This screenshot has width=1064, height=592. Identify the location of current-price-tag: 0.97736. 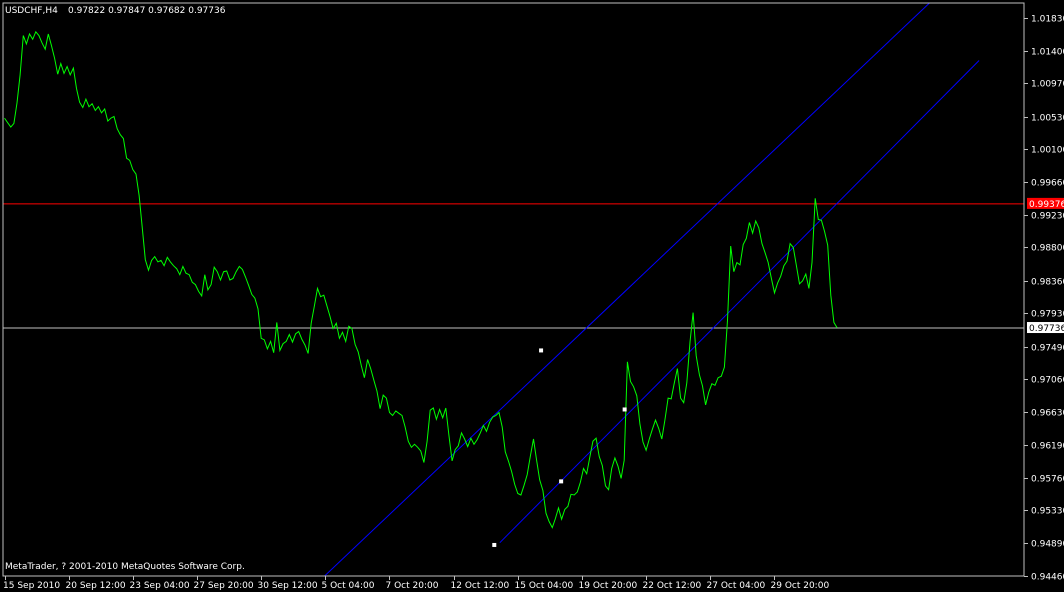
(1045, 328).